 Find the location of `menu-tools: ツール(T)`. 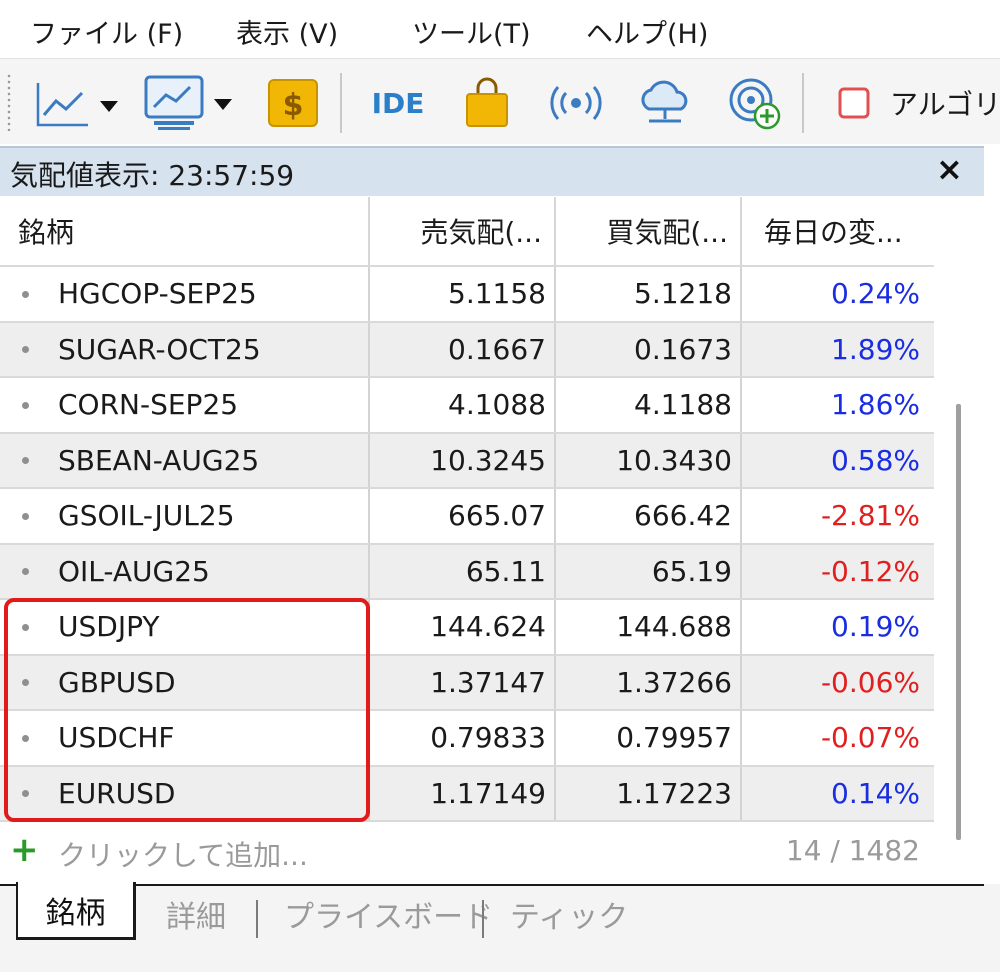

menu-tools: ツール(T) is located at coordinates (471, 31).